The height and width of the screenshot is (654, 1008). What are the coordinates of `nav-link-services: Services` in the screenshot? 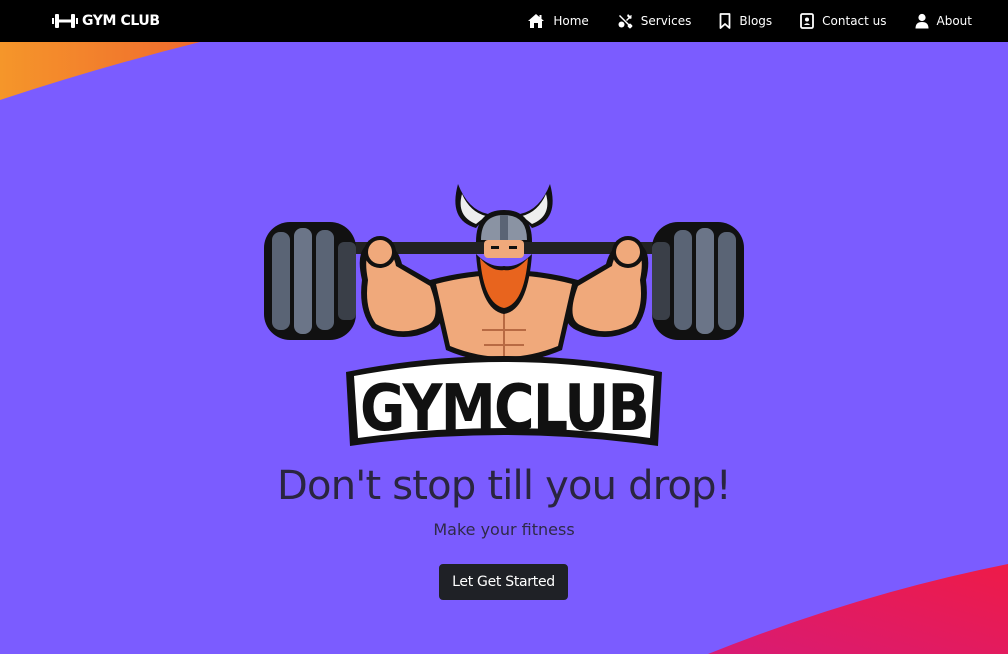 It's located at (654, 21).